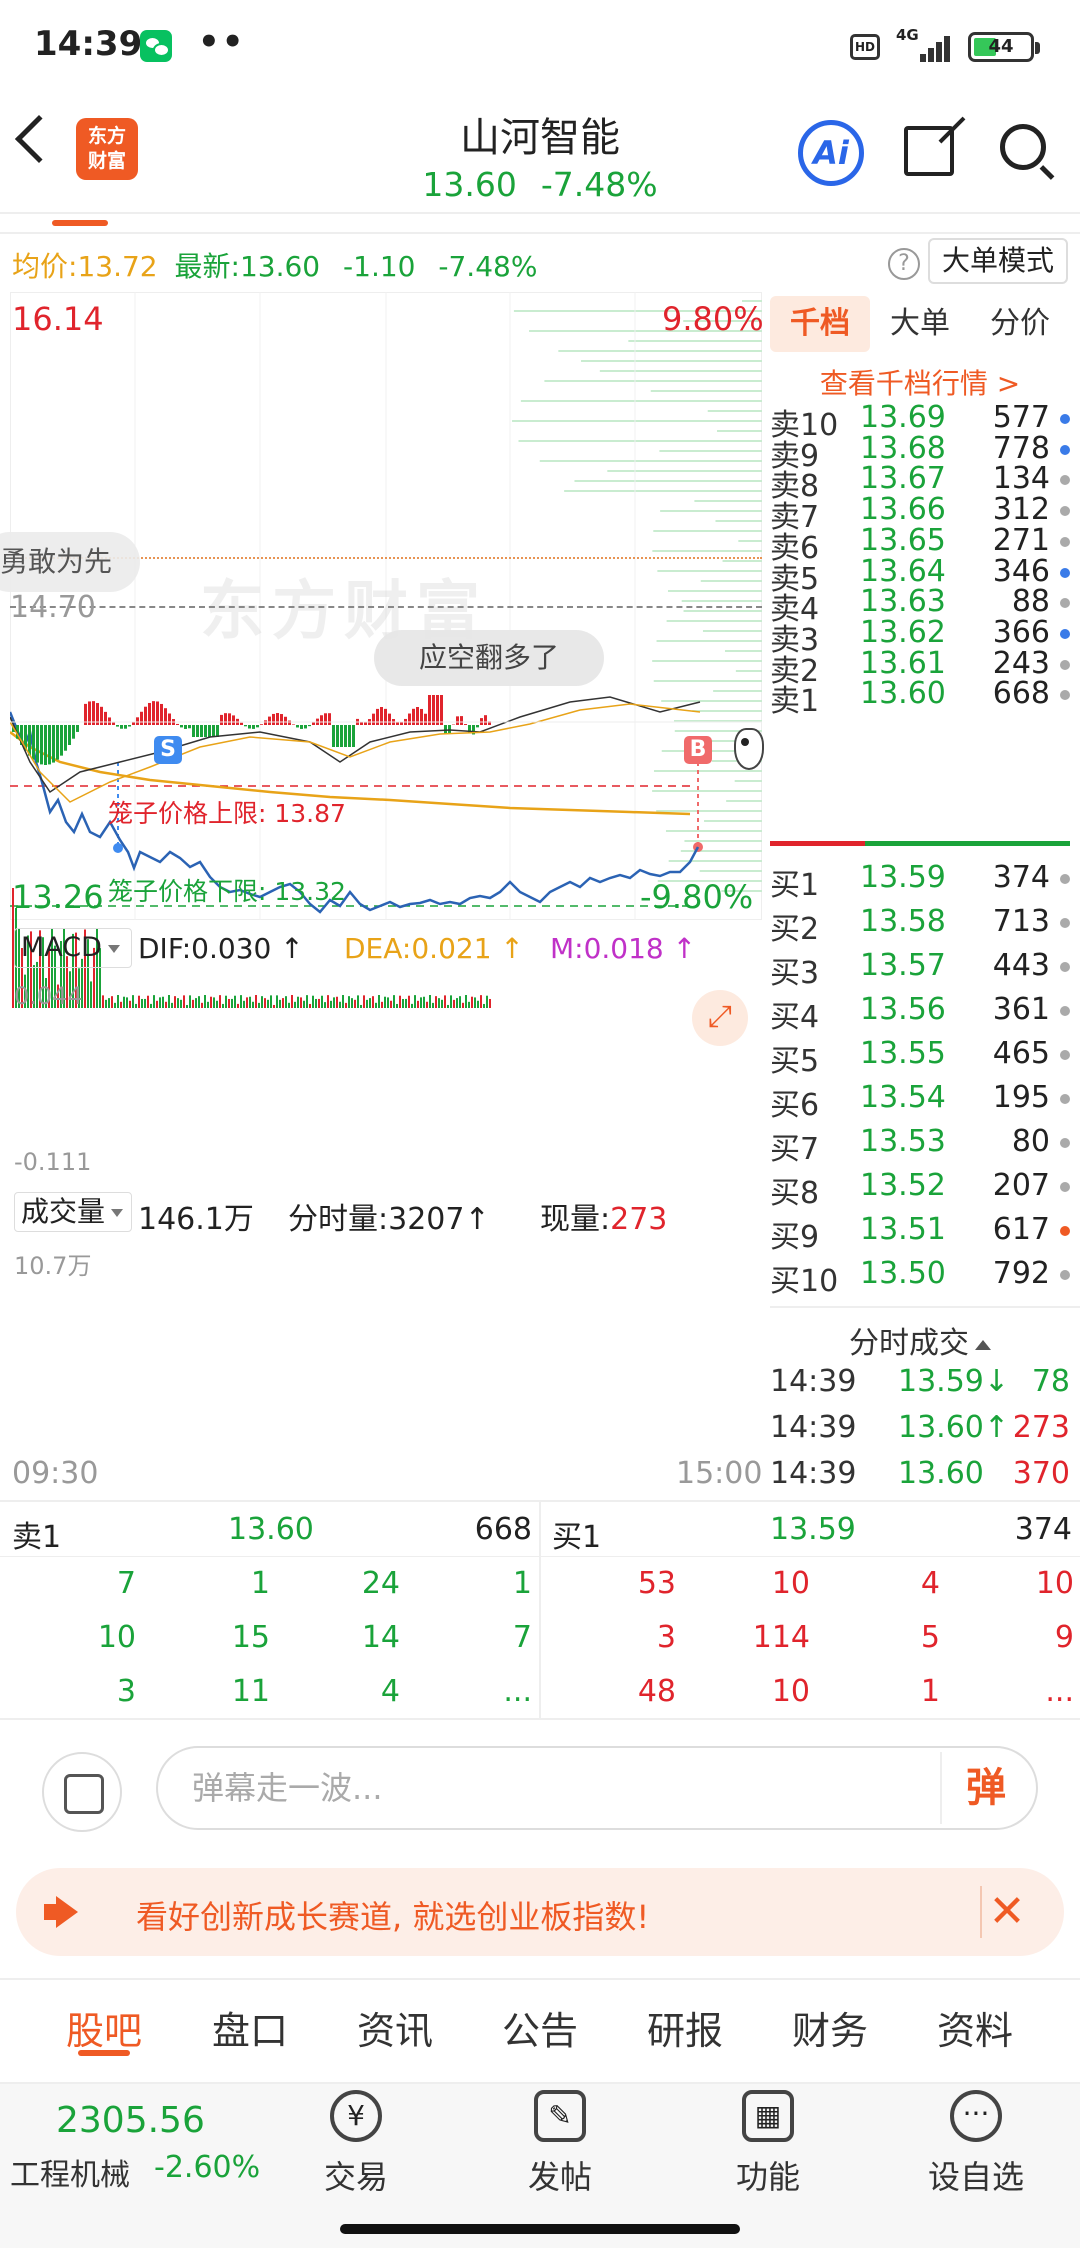 This screenshot has width=1080, height=2248. Describe the element at coordinates (1020, 324) in the screenshot. I see `tab-price-dist: 分价` at that location.